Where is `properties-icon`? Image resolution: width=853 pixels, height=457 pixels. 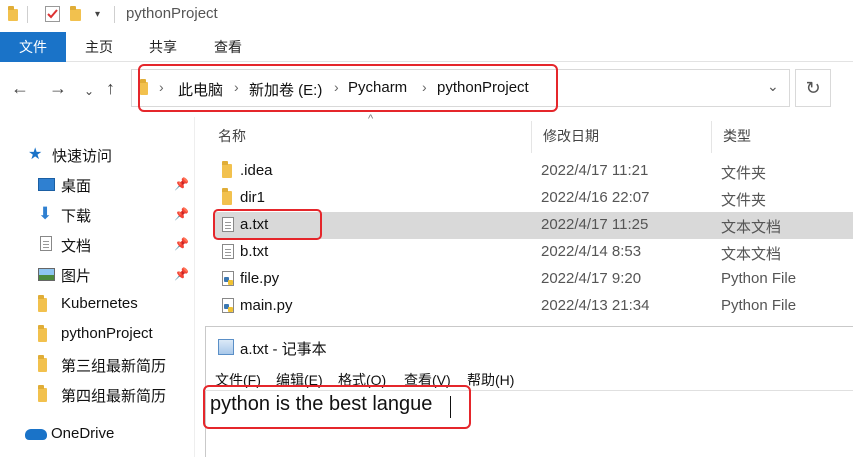
properties-icon is located at coordinates (52, 14).